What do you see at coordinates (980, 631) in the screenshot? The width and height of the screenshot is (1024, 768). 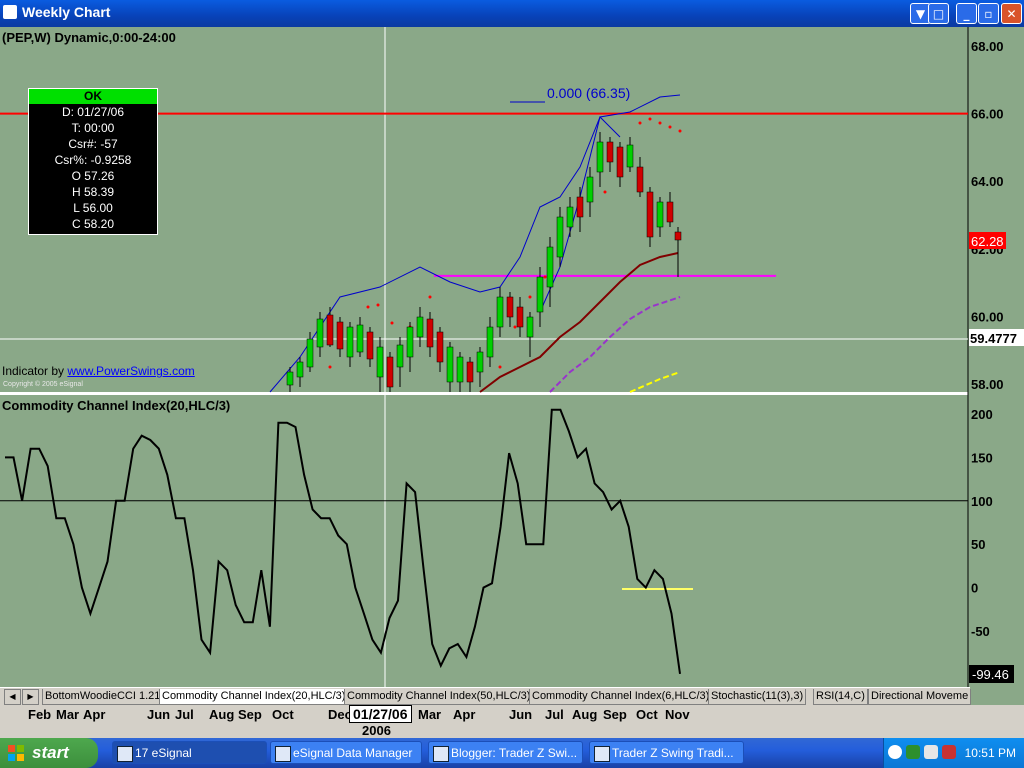 I see `cci-tick-label: -50` at bounding box center [980, 631].